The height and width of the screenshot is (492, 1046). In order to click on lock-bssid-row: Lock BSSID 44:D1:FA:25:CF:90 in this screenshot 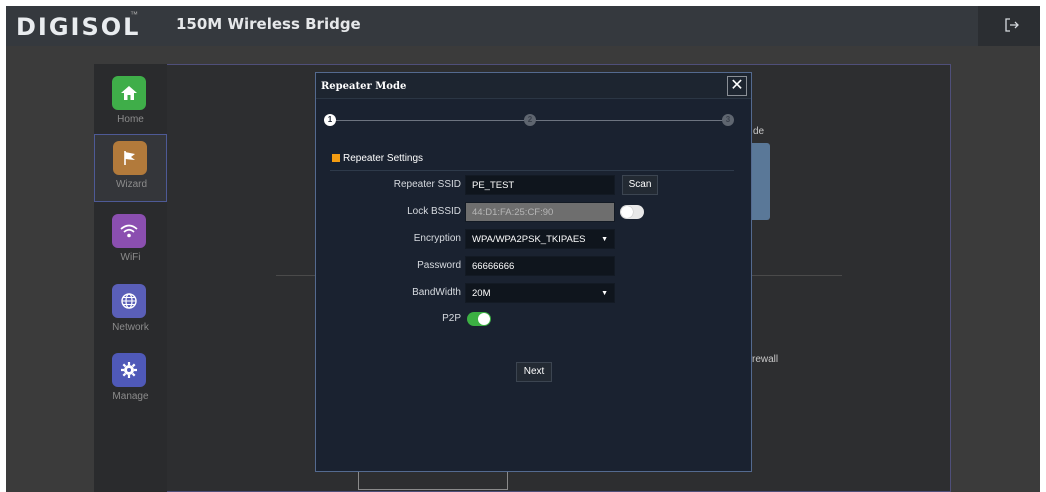, I will do `click(533, 212)`.